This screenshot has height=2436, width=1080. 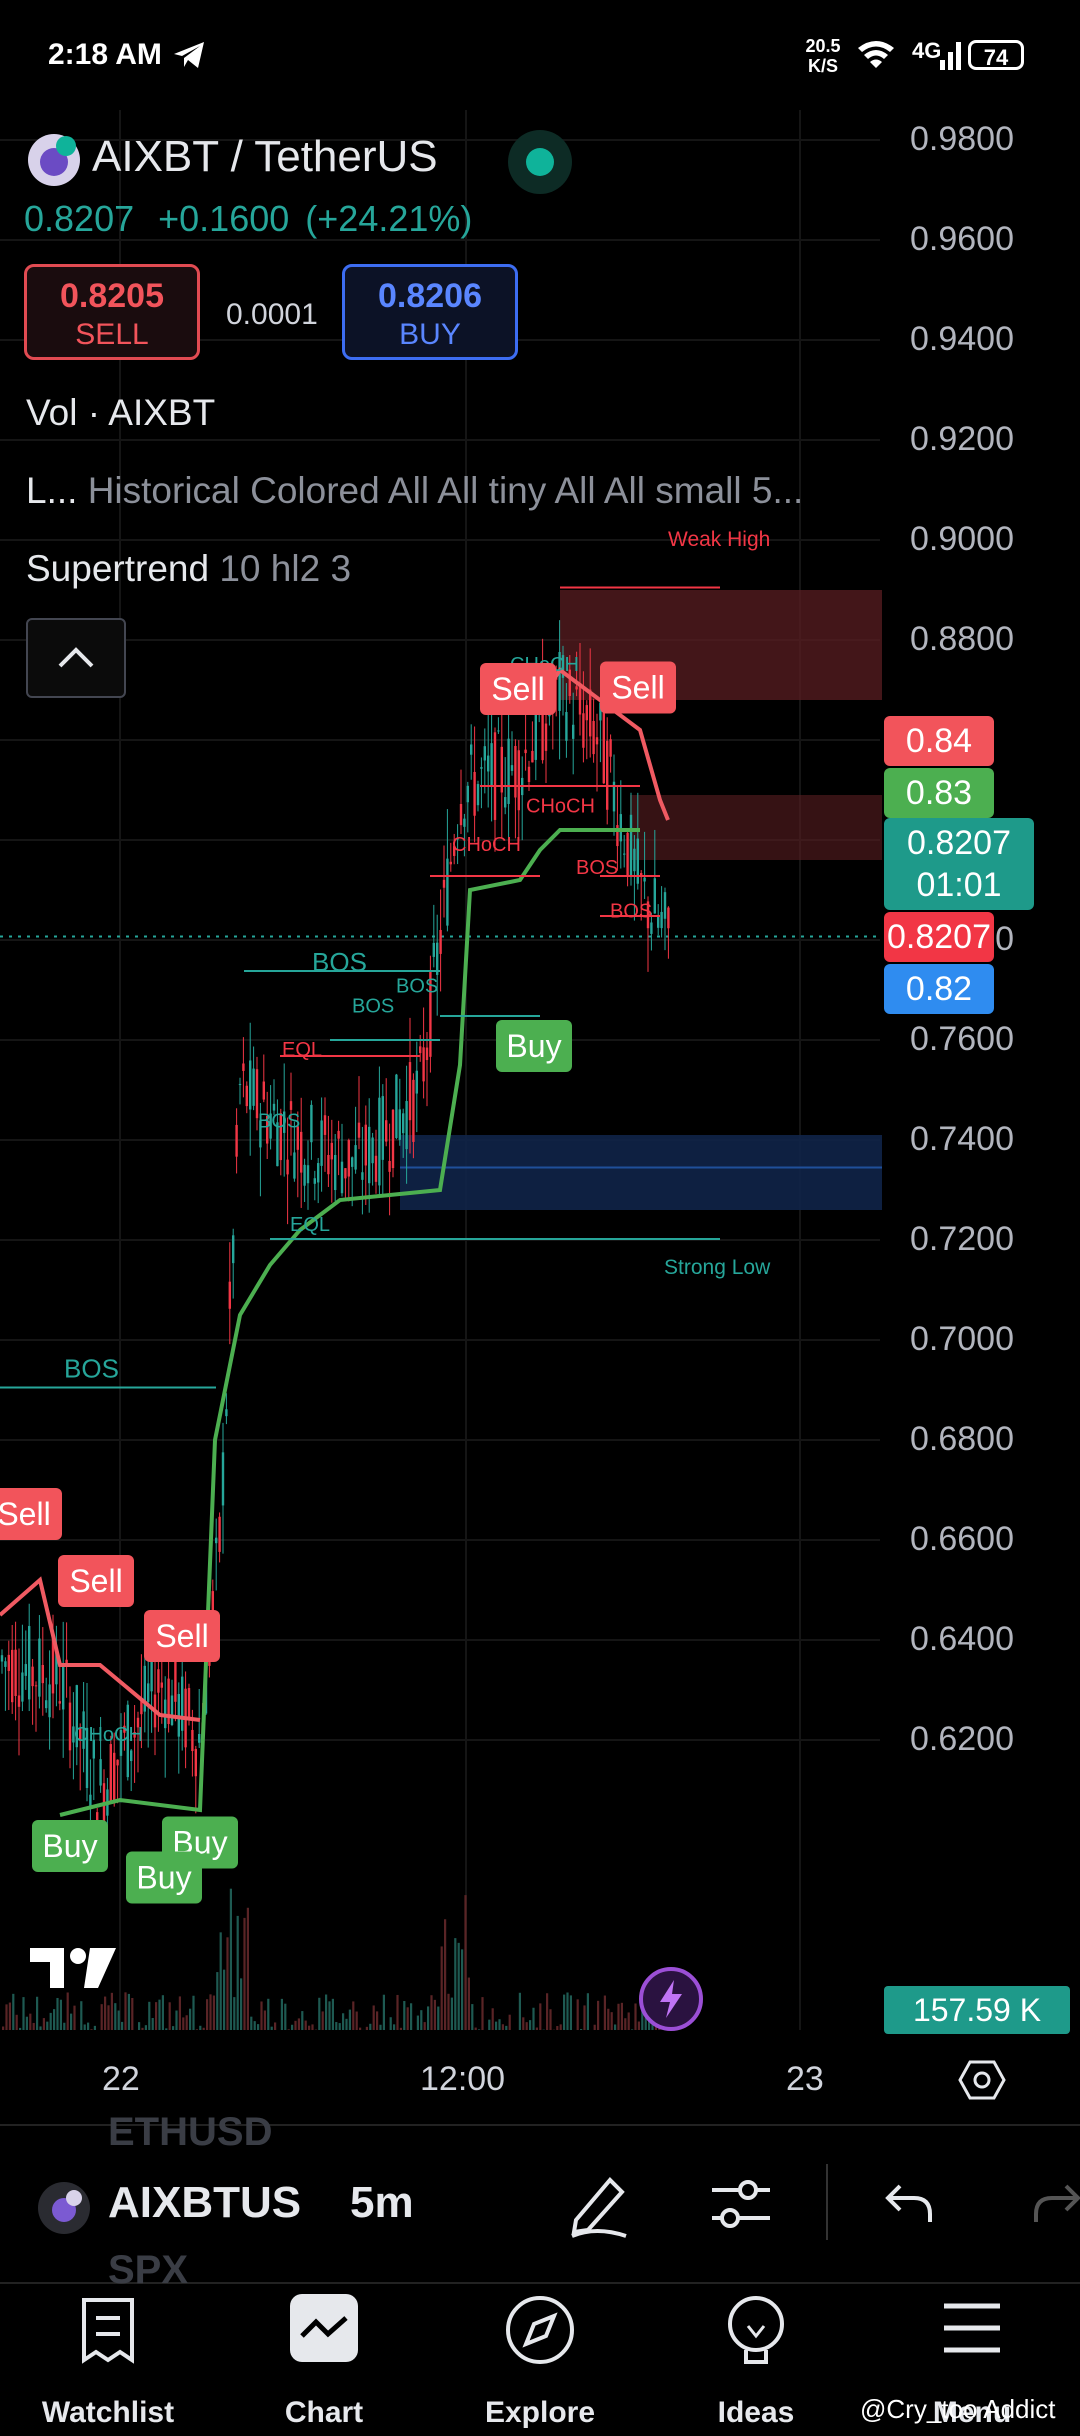 What do you see at coordinates (285, 568) in the screenshot?
I see `supertrend-params: 10 hl2 3` at bounding box center [285, 568].